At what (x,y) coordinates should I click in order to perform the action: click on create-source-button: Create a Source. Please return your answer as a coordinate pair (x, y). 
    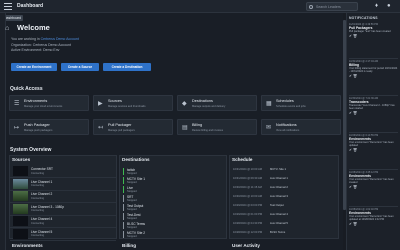
    Looking at the image, I should click on (80, 67).